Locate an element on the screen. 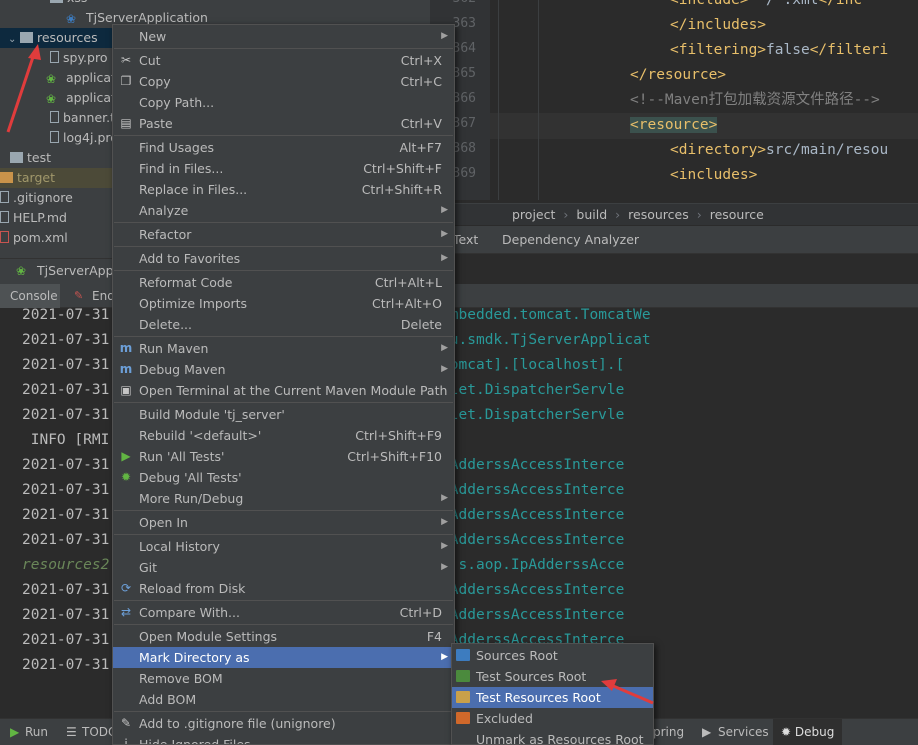 The image size is (918, 745). menu-item-delete: Delete... Delete is located at coordinates (283, 324).